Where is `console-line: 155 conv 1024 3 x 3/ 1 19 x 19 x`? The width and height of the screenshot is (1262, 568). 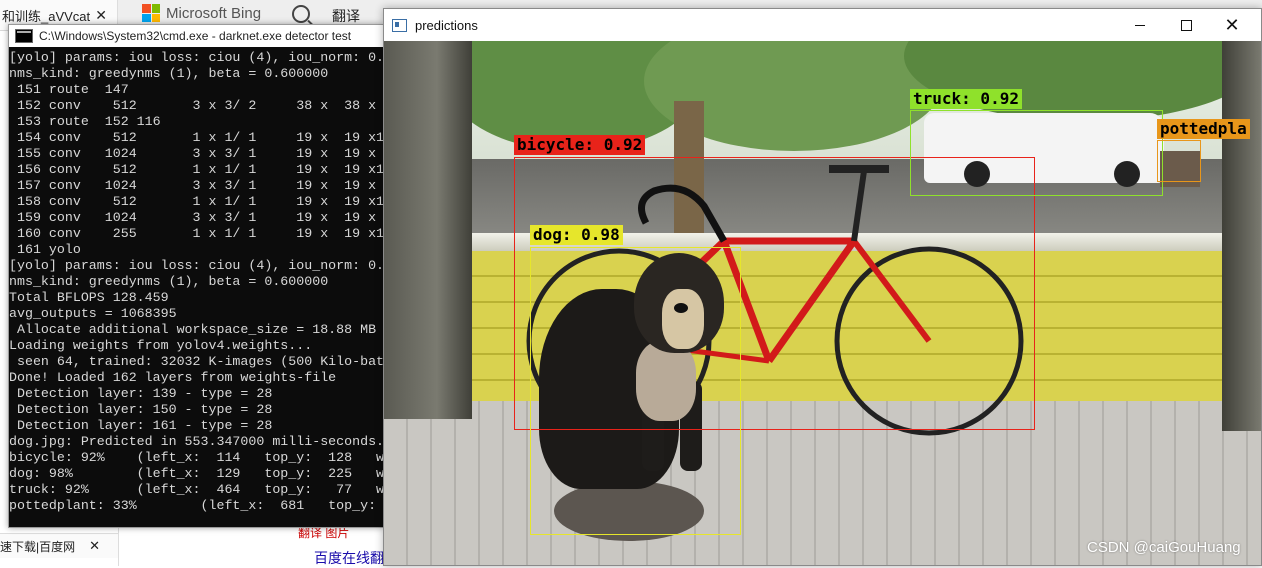 console-line: 155 conv 1024 3 x 3/ 1 19 x 19 x is located at coordinates (193, 153).